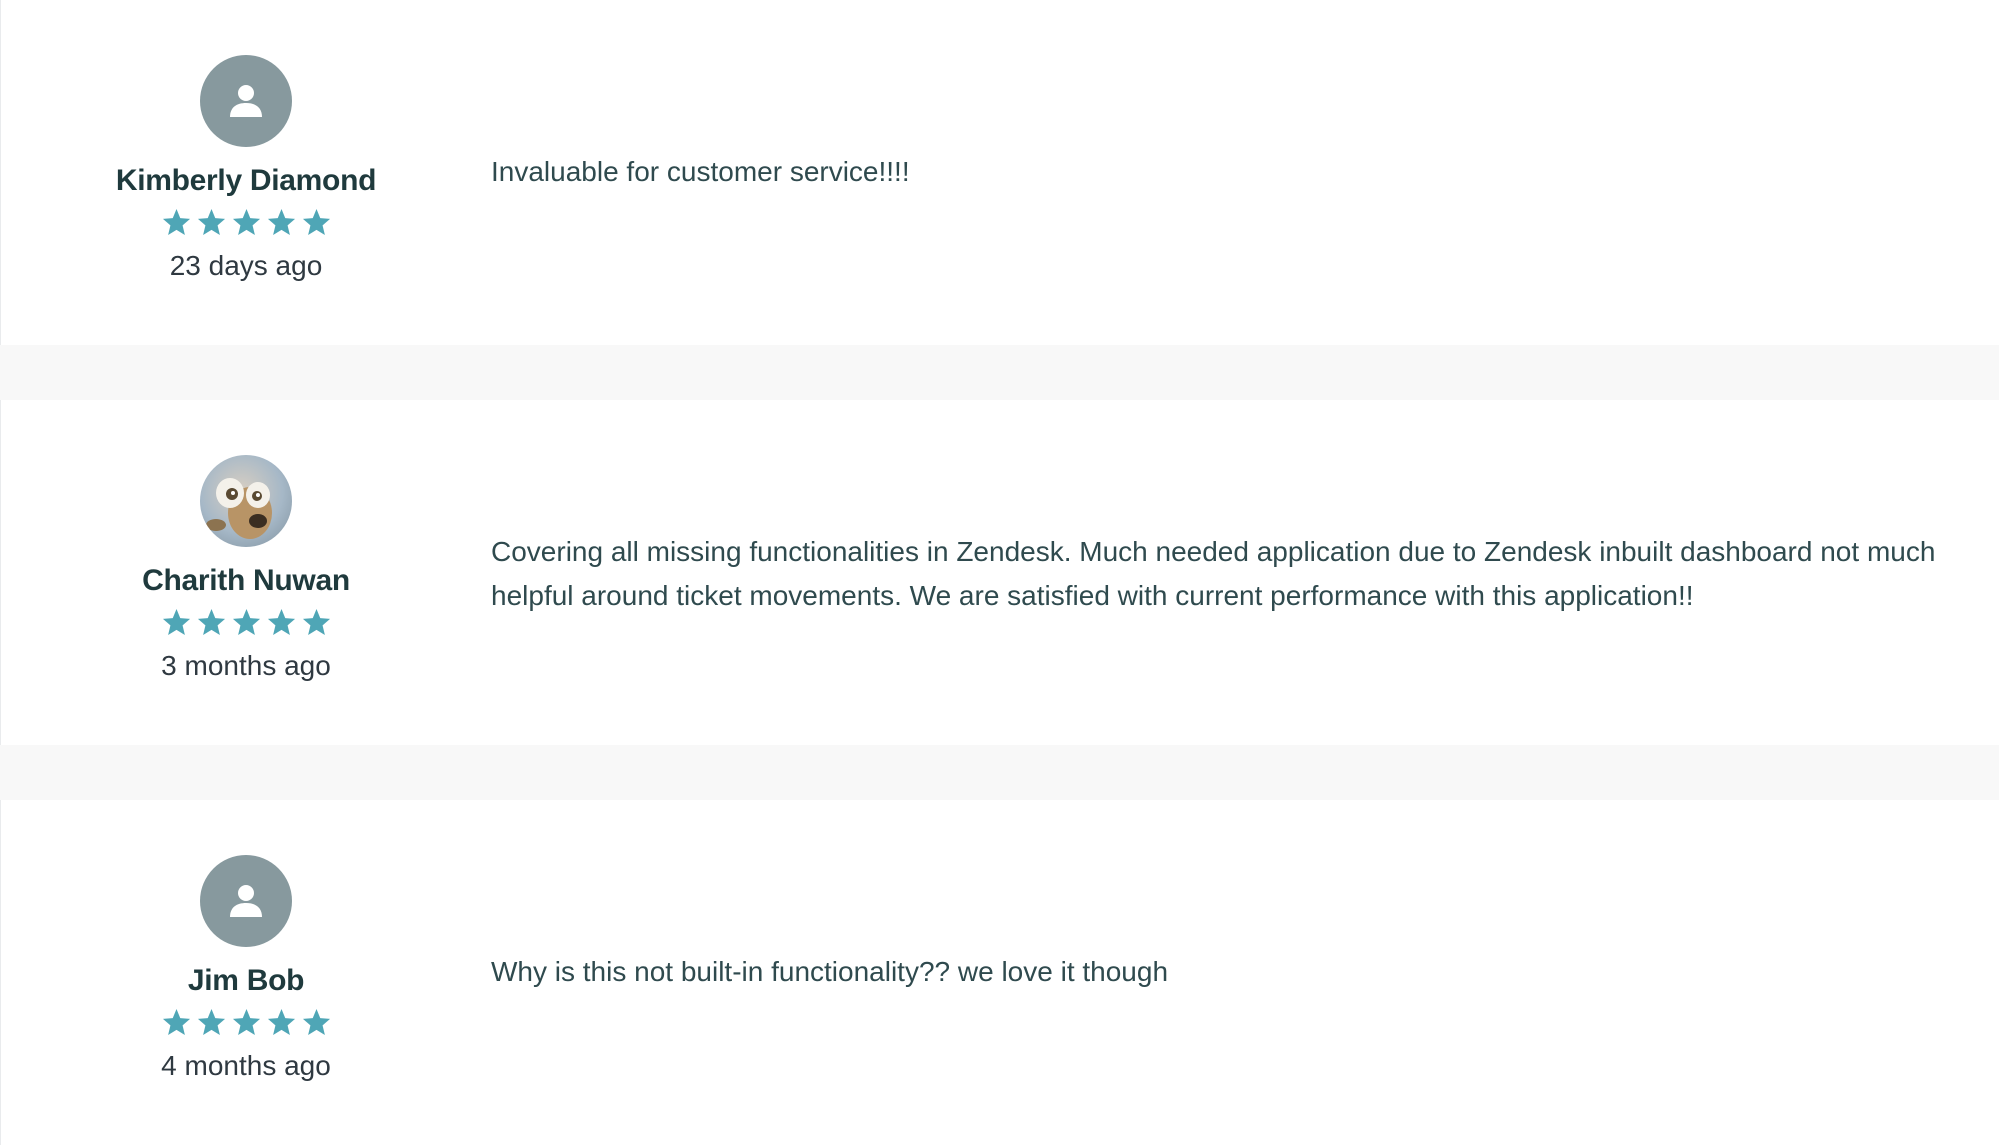  What do you see at coordinates (246, 980) in the screenshot?
I see `author-name: Jim Bob` at bounding box center [246, 980].